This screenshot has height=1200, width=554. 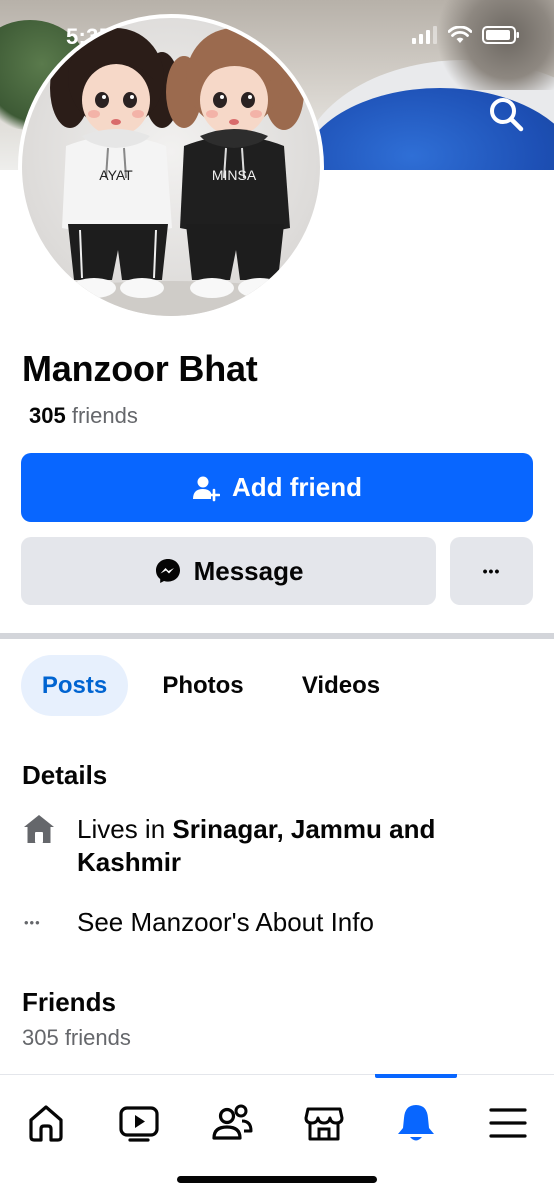 I want to click on friends-count-word: friends, so click(x=104, y=415).